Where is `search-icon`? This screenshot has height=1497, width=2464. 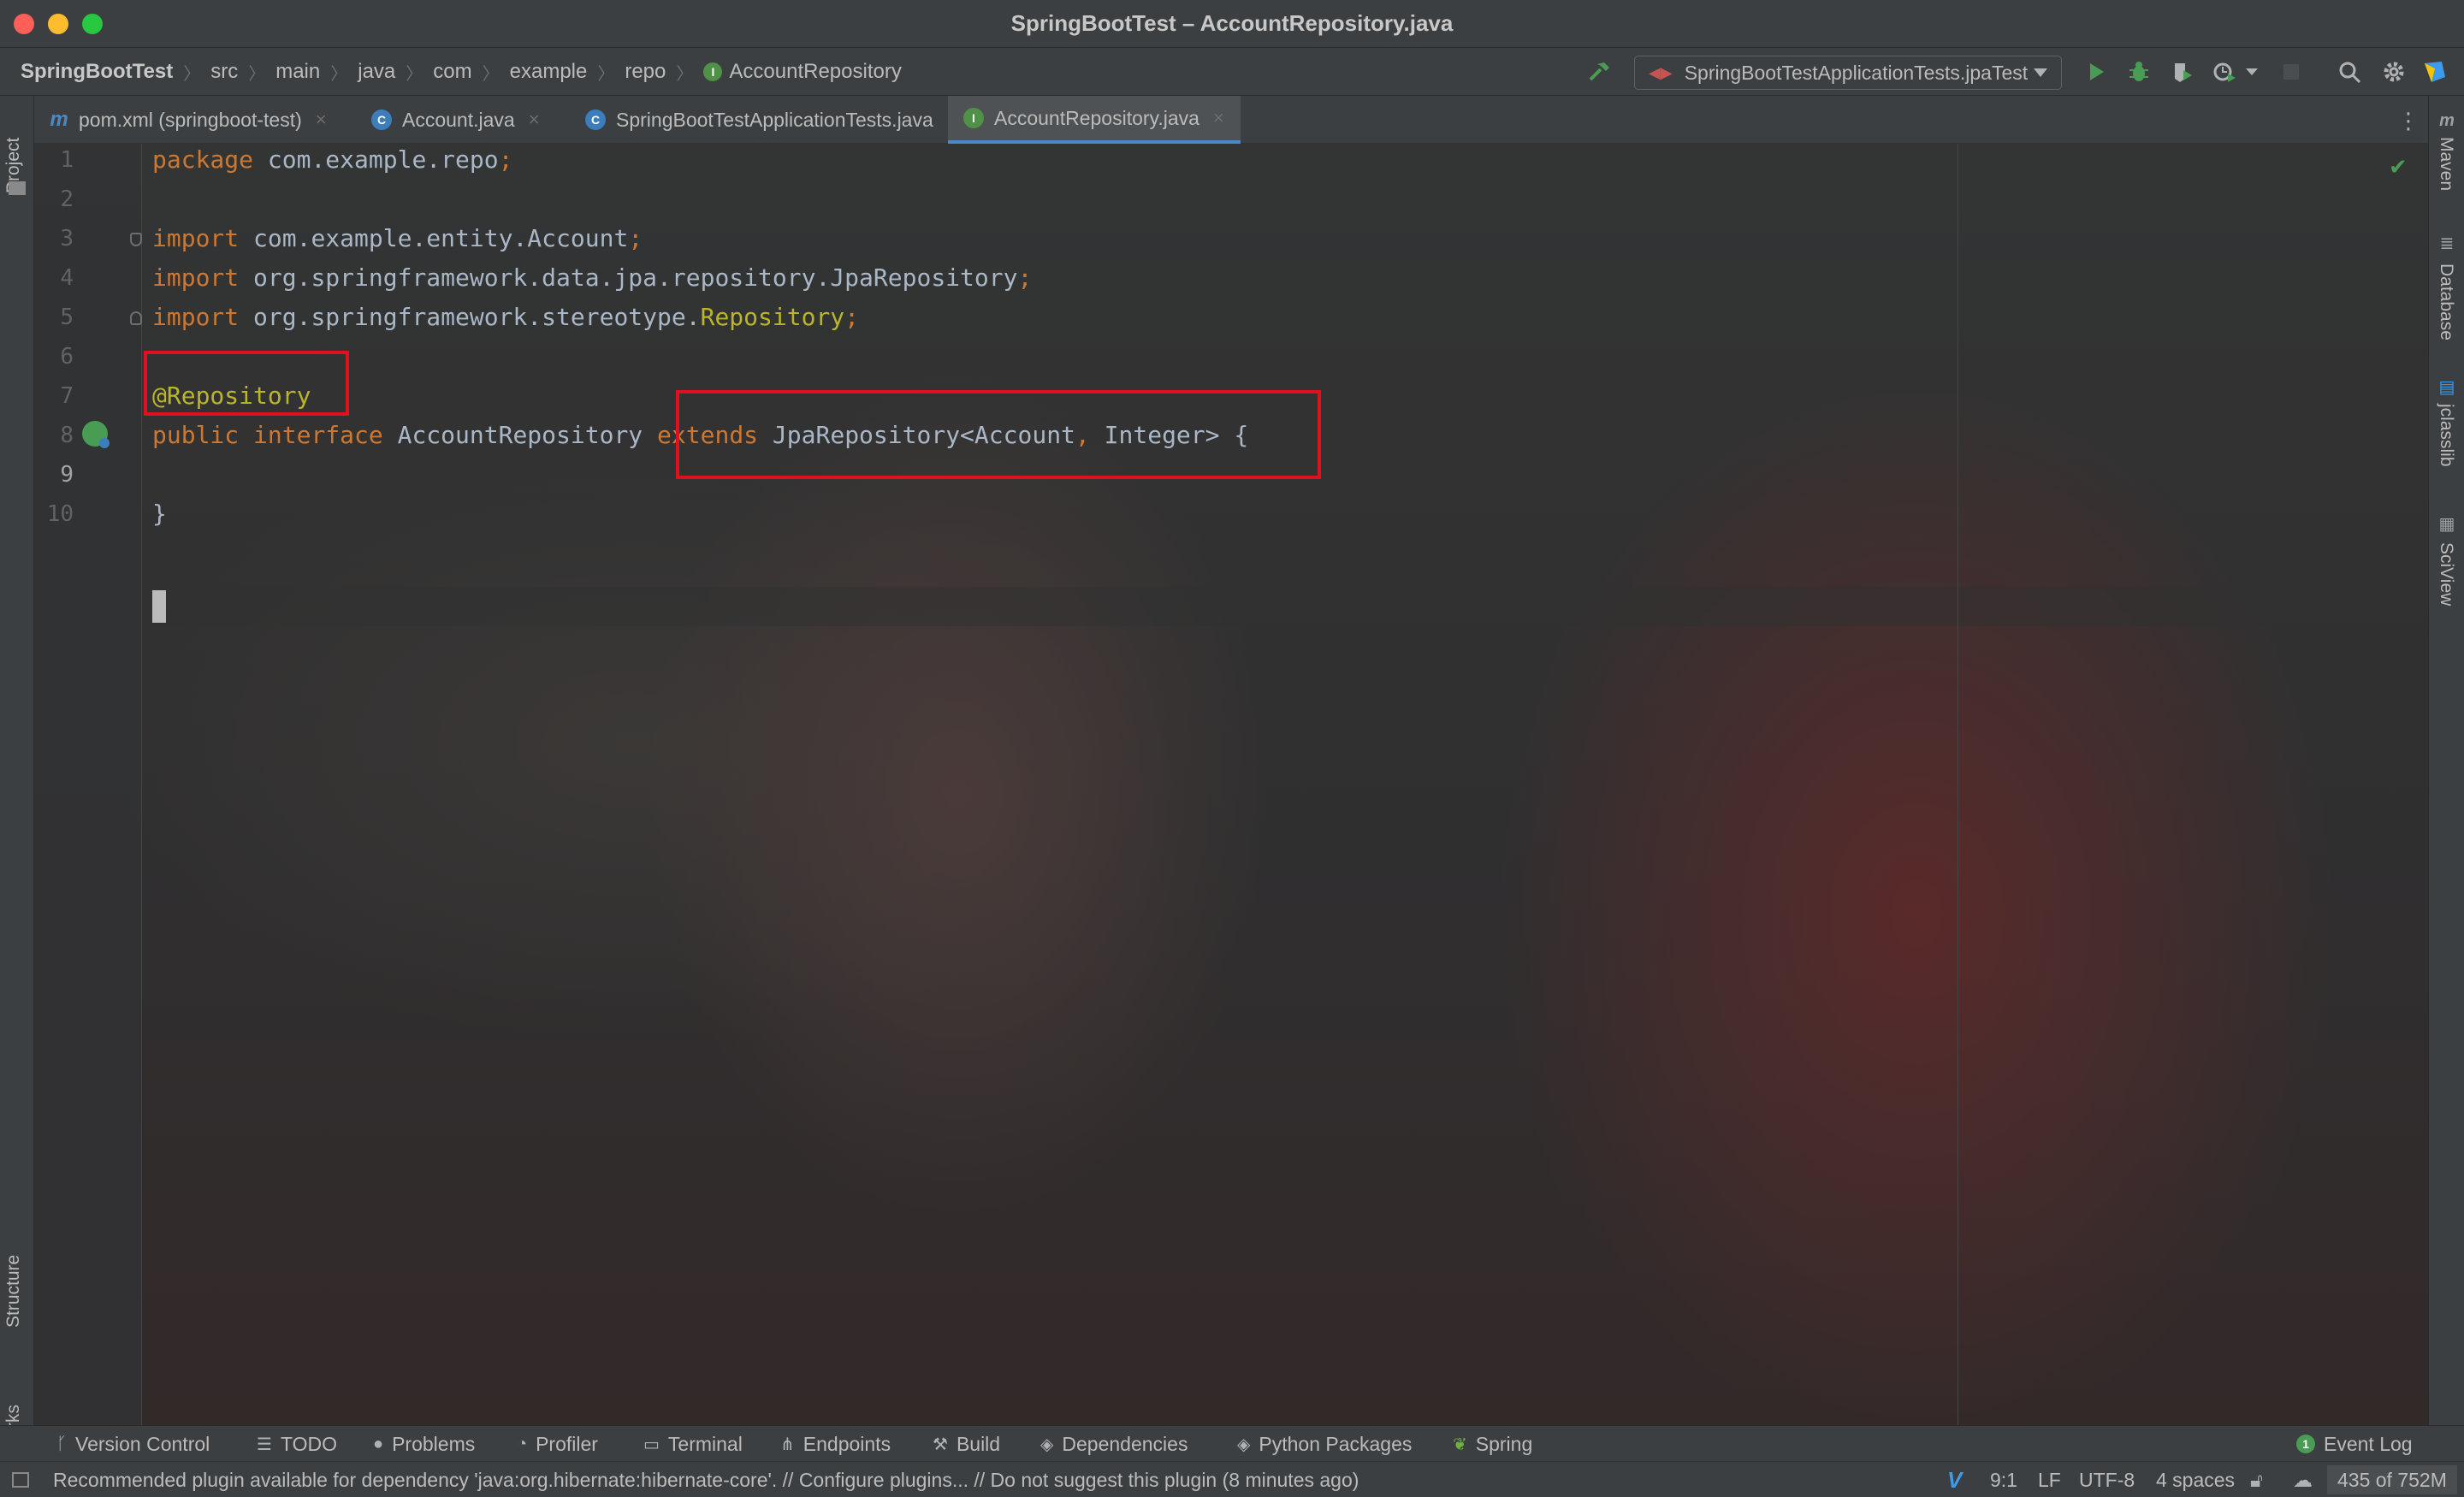
search-icon is located at coordinates (2349, 71).